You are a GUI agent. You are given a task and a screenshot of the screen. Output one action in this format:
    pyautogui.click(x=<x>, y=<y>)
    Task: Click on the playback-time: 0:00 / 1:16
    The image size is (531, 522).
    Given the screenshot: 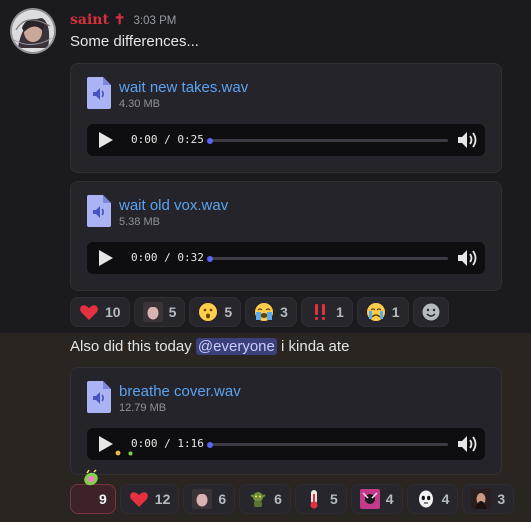 What is the action you would take?
    pyautogui.click(x=167, y=443)
    